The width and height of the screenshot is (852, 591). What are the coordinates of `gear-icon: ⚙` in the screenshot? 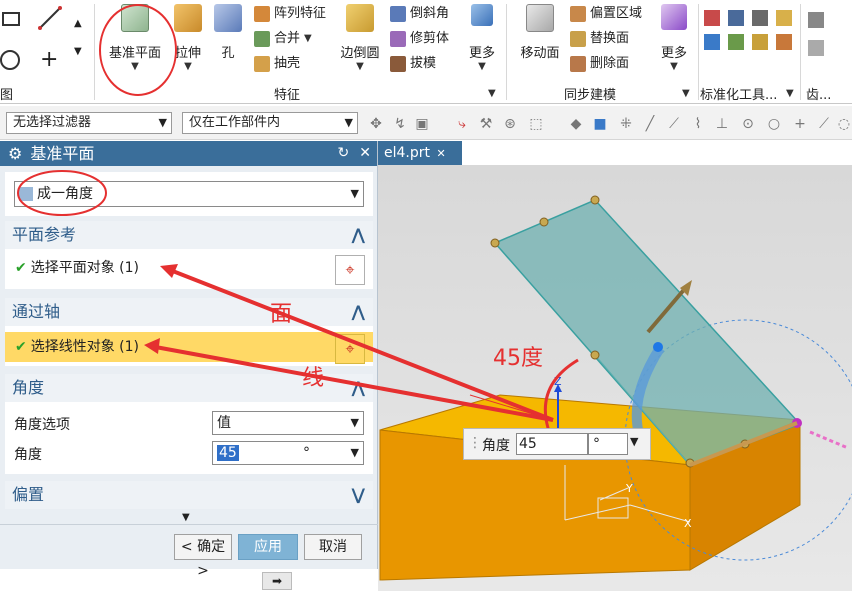 It's located at (15, 153).